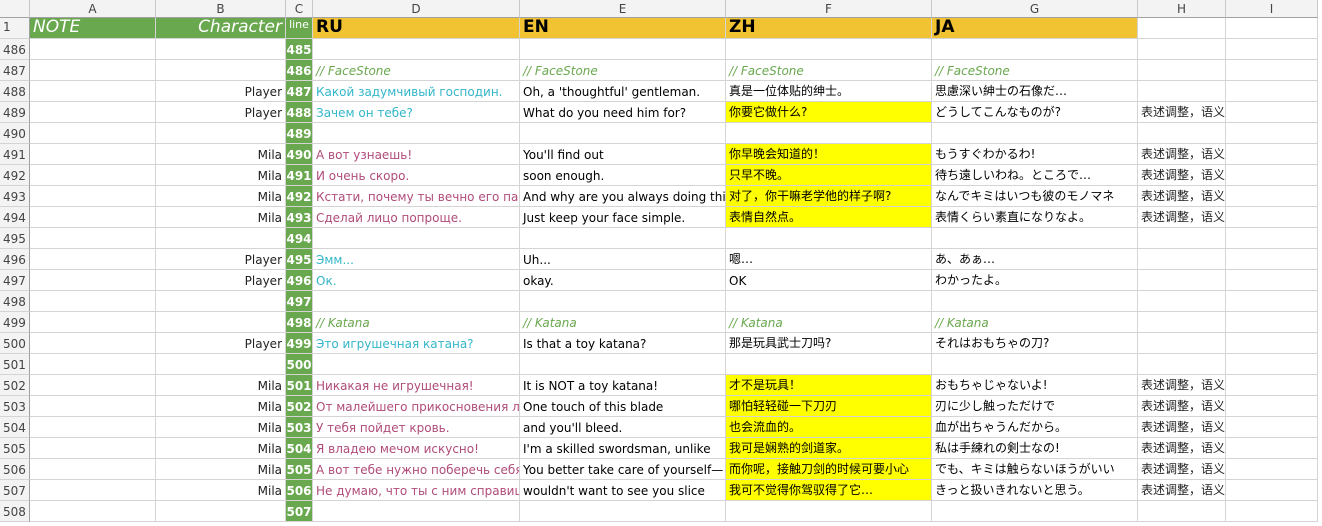  Describe the element at coordinates (15, 49) in the screenshot. I see `row-number: 486` at that location.